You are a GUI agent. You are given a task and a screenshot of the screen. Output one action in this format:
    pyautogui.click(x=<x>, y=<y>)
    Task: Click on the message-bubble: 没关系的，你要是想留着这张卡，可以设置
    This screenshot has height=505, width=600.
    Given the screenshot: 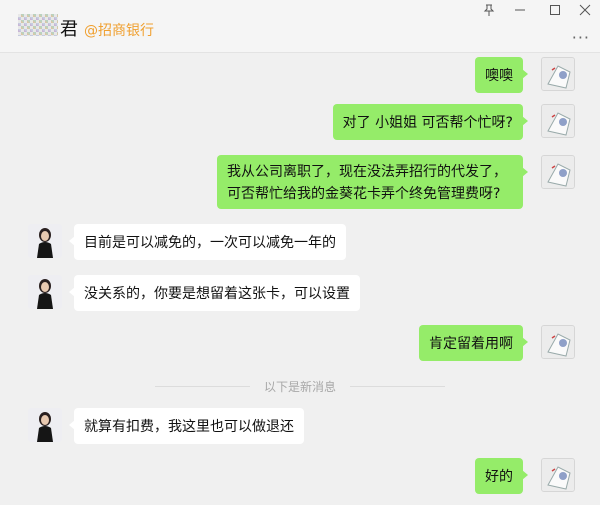 What is the action you would take?
    pyautogui.click(x=214, y=293)
    